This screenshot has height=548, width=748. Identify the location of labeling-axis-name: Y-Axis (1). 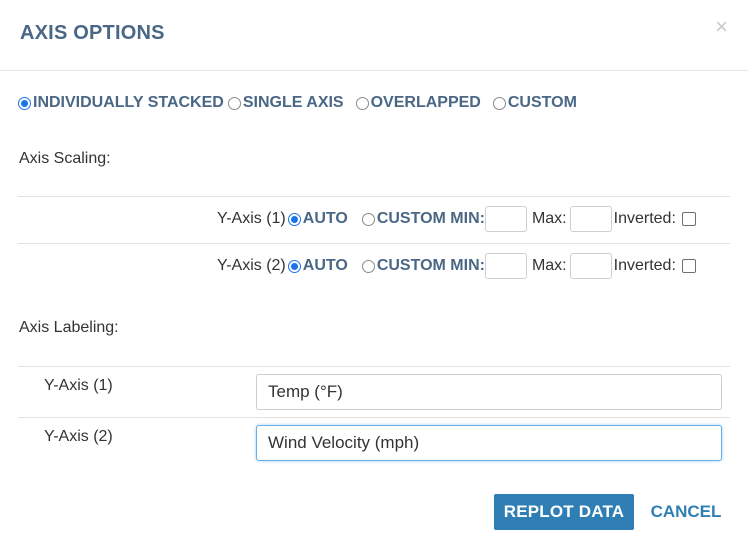
(78, 385).